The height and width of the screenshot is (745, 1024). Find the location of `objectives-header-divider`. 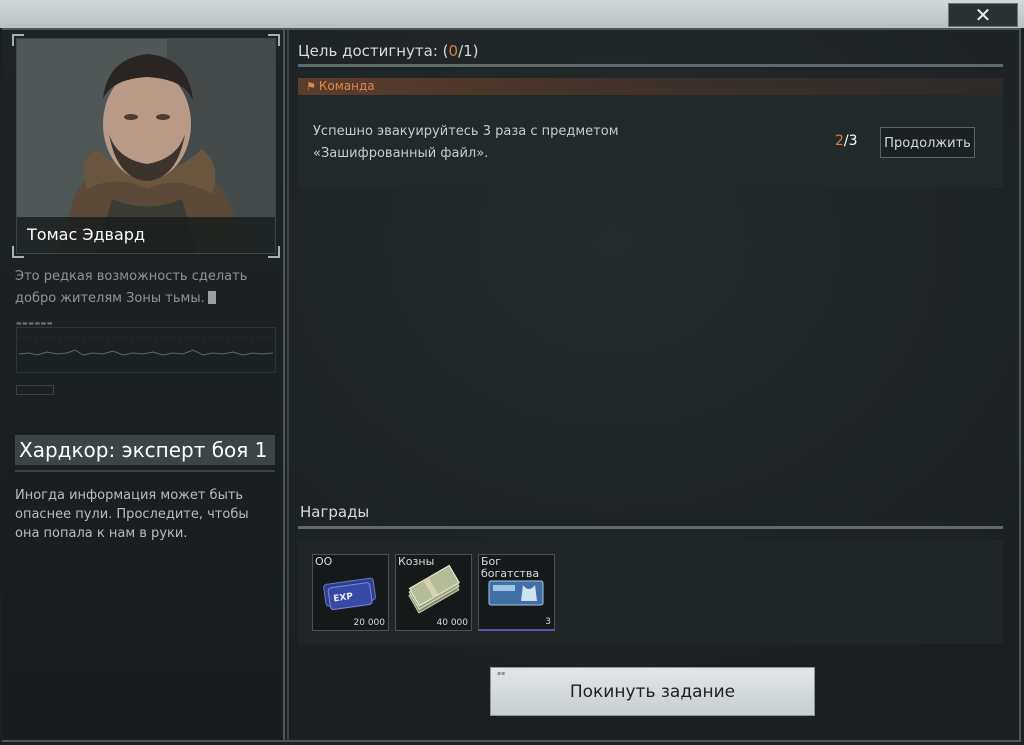

objectives-header-divider is located at coordinates (650, 65).